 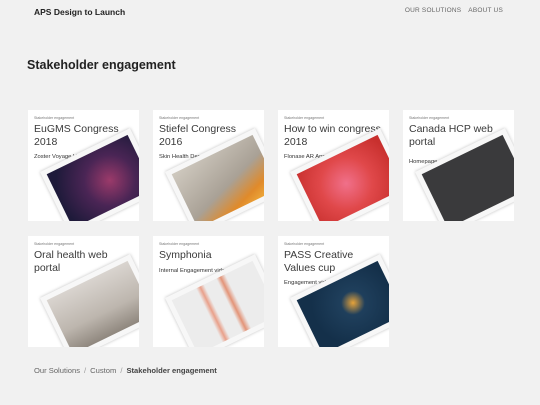 What do you see at coordinates (171, 370) in the screenshot?
I see `breadcrumb-current: Stakeholder engagement` at bounding box center [171, 370].